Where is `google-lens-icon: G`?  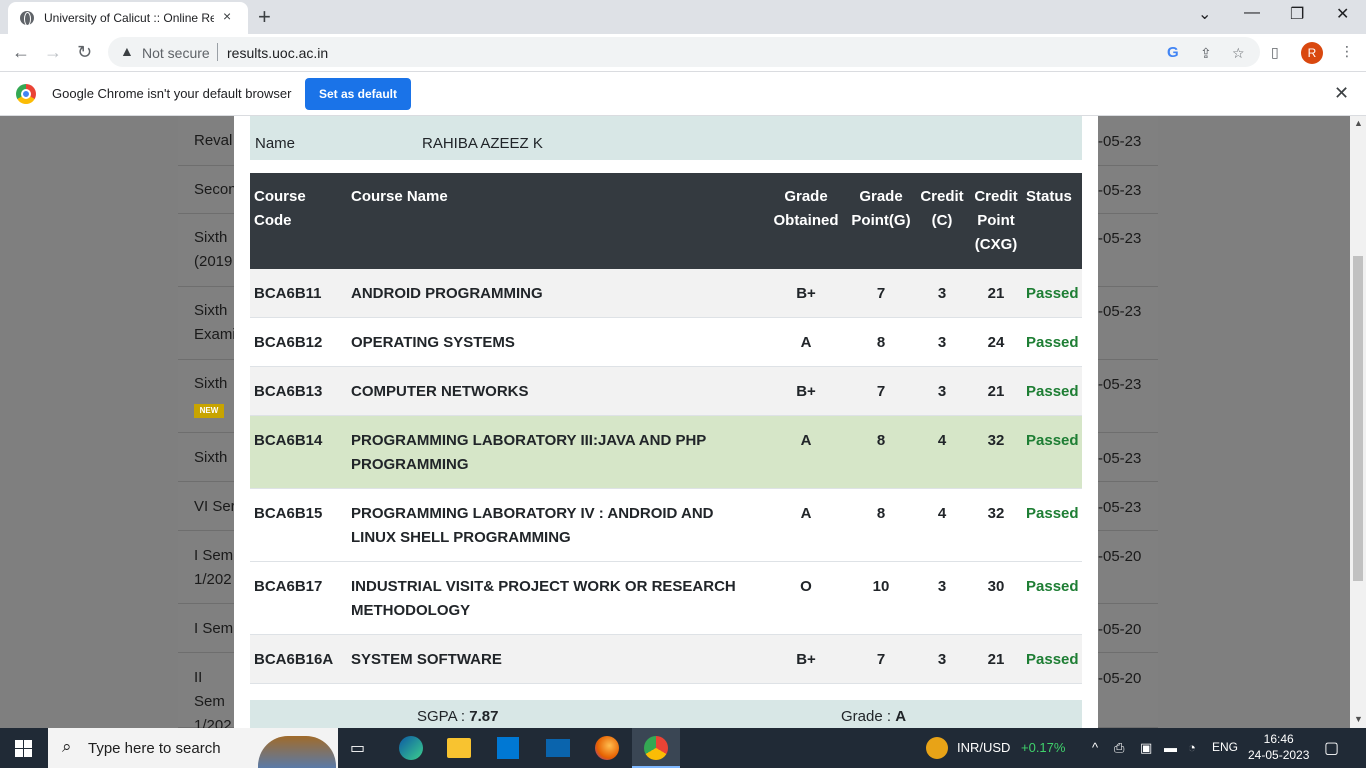 google-lens-icon: G is located at coordinates (1173, 52).